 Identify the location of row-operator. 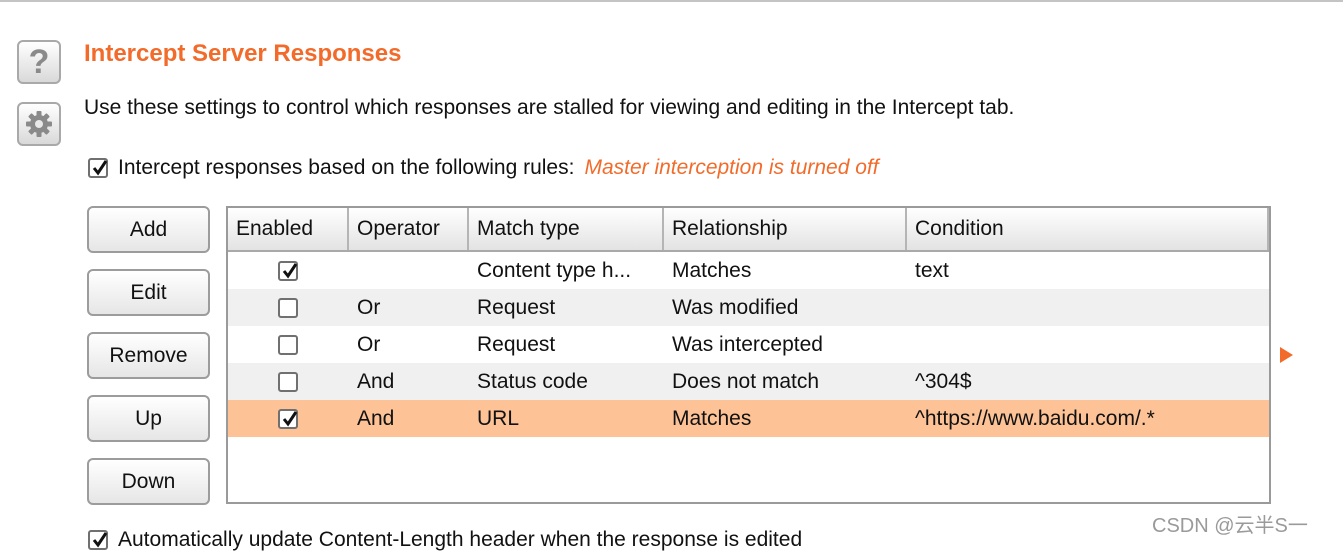
(409, 270).